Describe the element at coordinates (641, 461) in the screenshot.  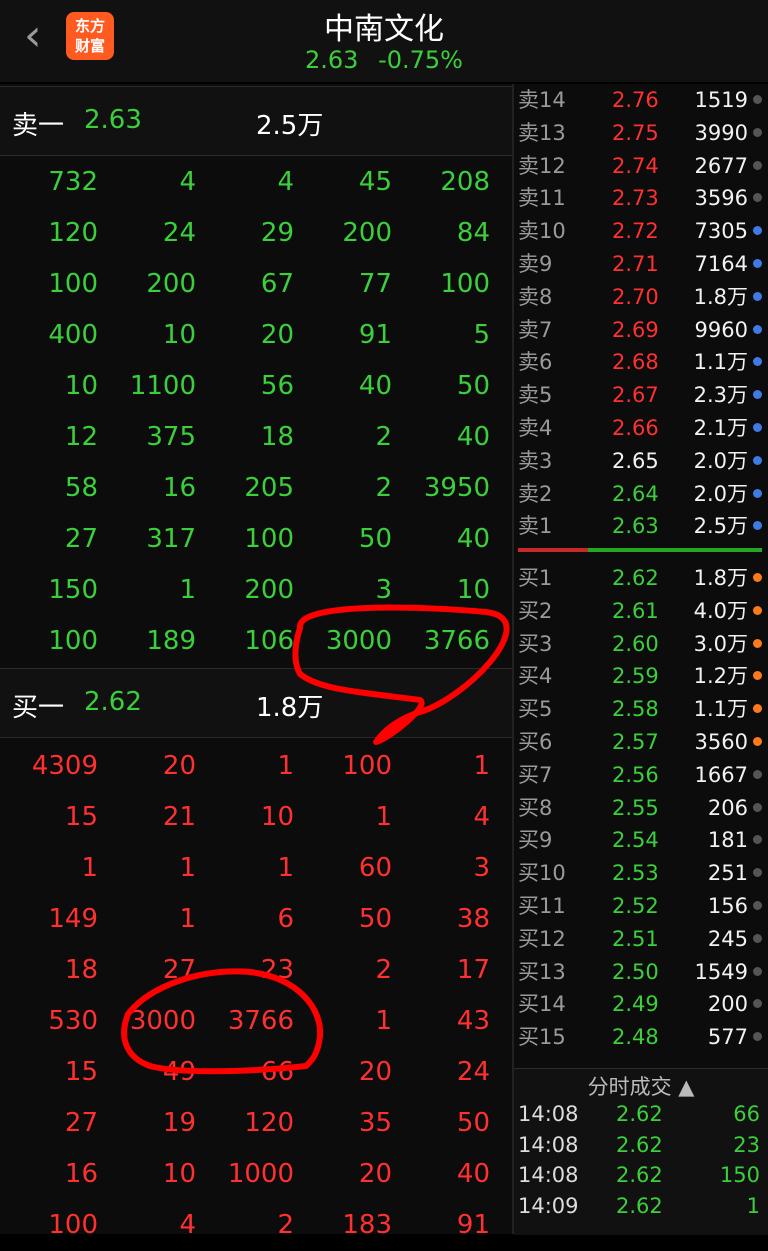
I see `ask-level-row: 卖3 2.65 2.0万` at that location.